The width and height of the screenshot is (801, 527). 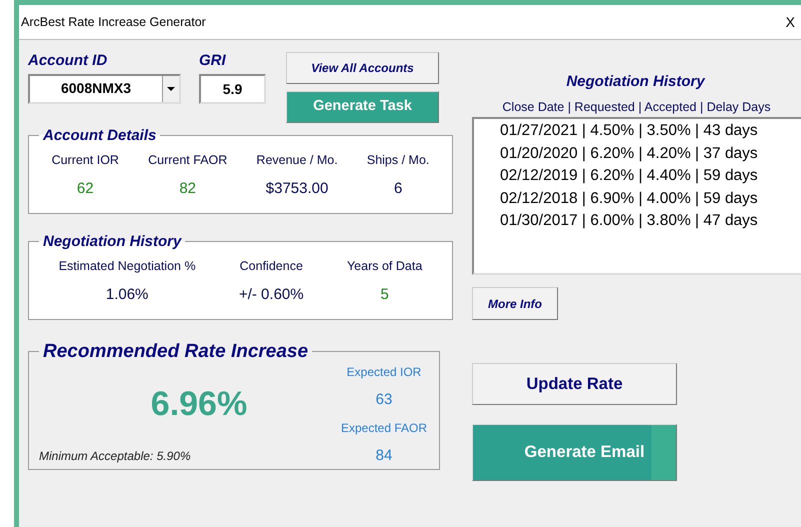 I want to click on stat-value: 1.06%, so click(x=127, y=294).